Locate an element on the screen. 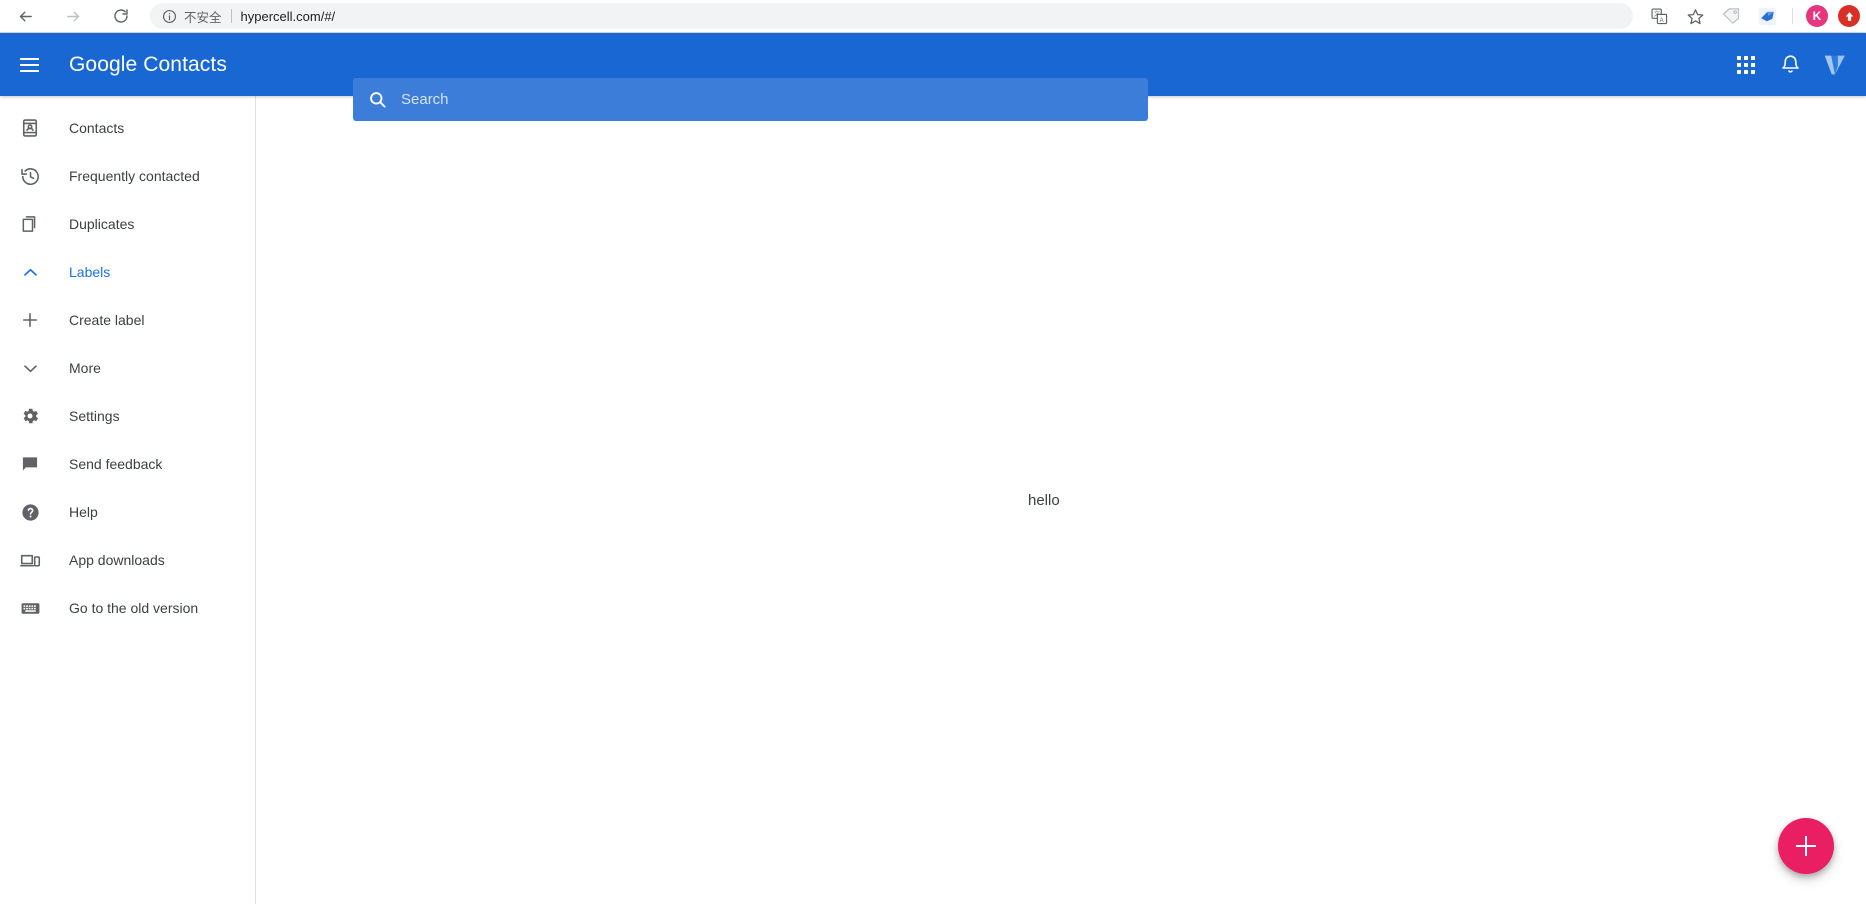  sidebar-navigation: Contacts Frequently contacted Duplicates is located at coordinates (128, 500).